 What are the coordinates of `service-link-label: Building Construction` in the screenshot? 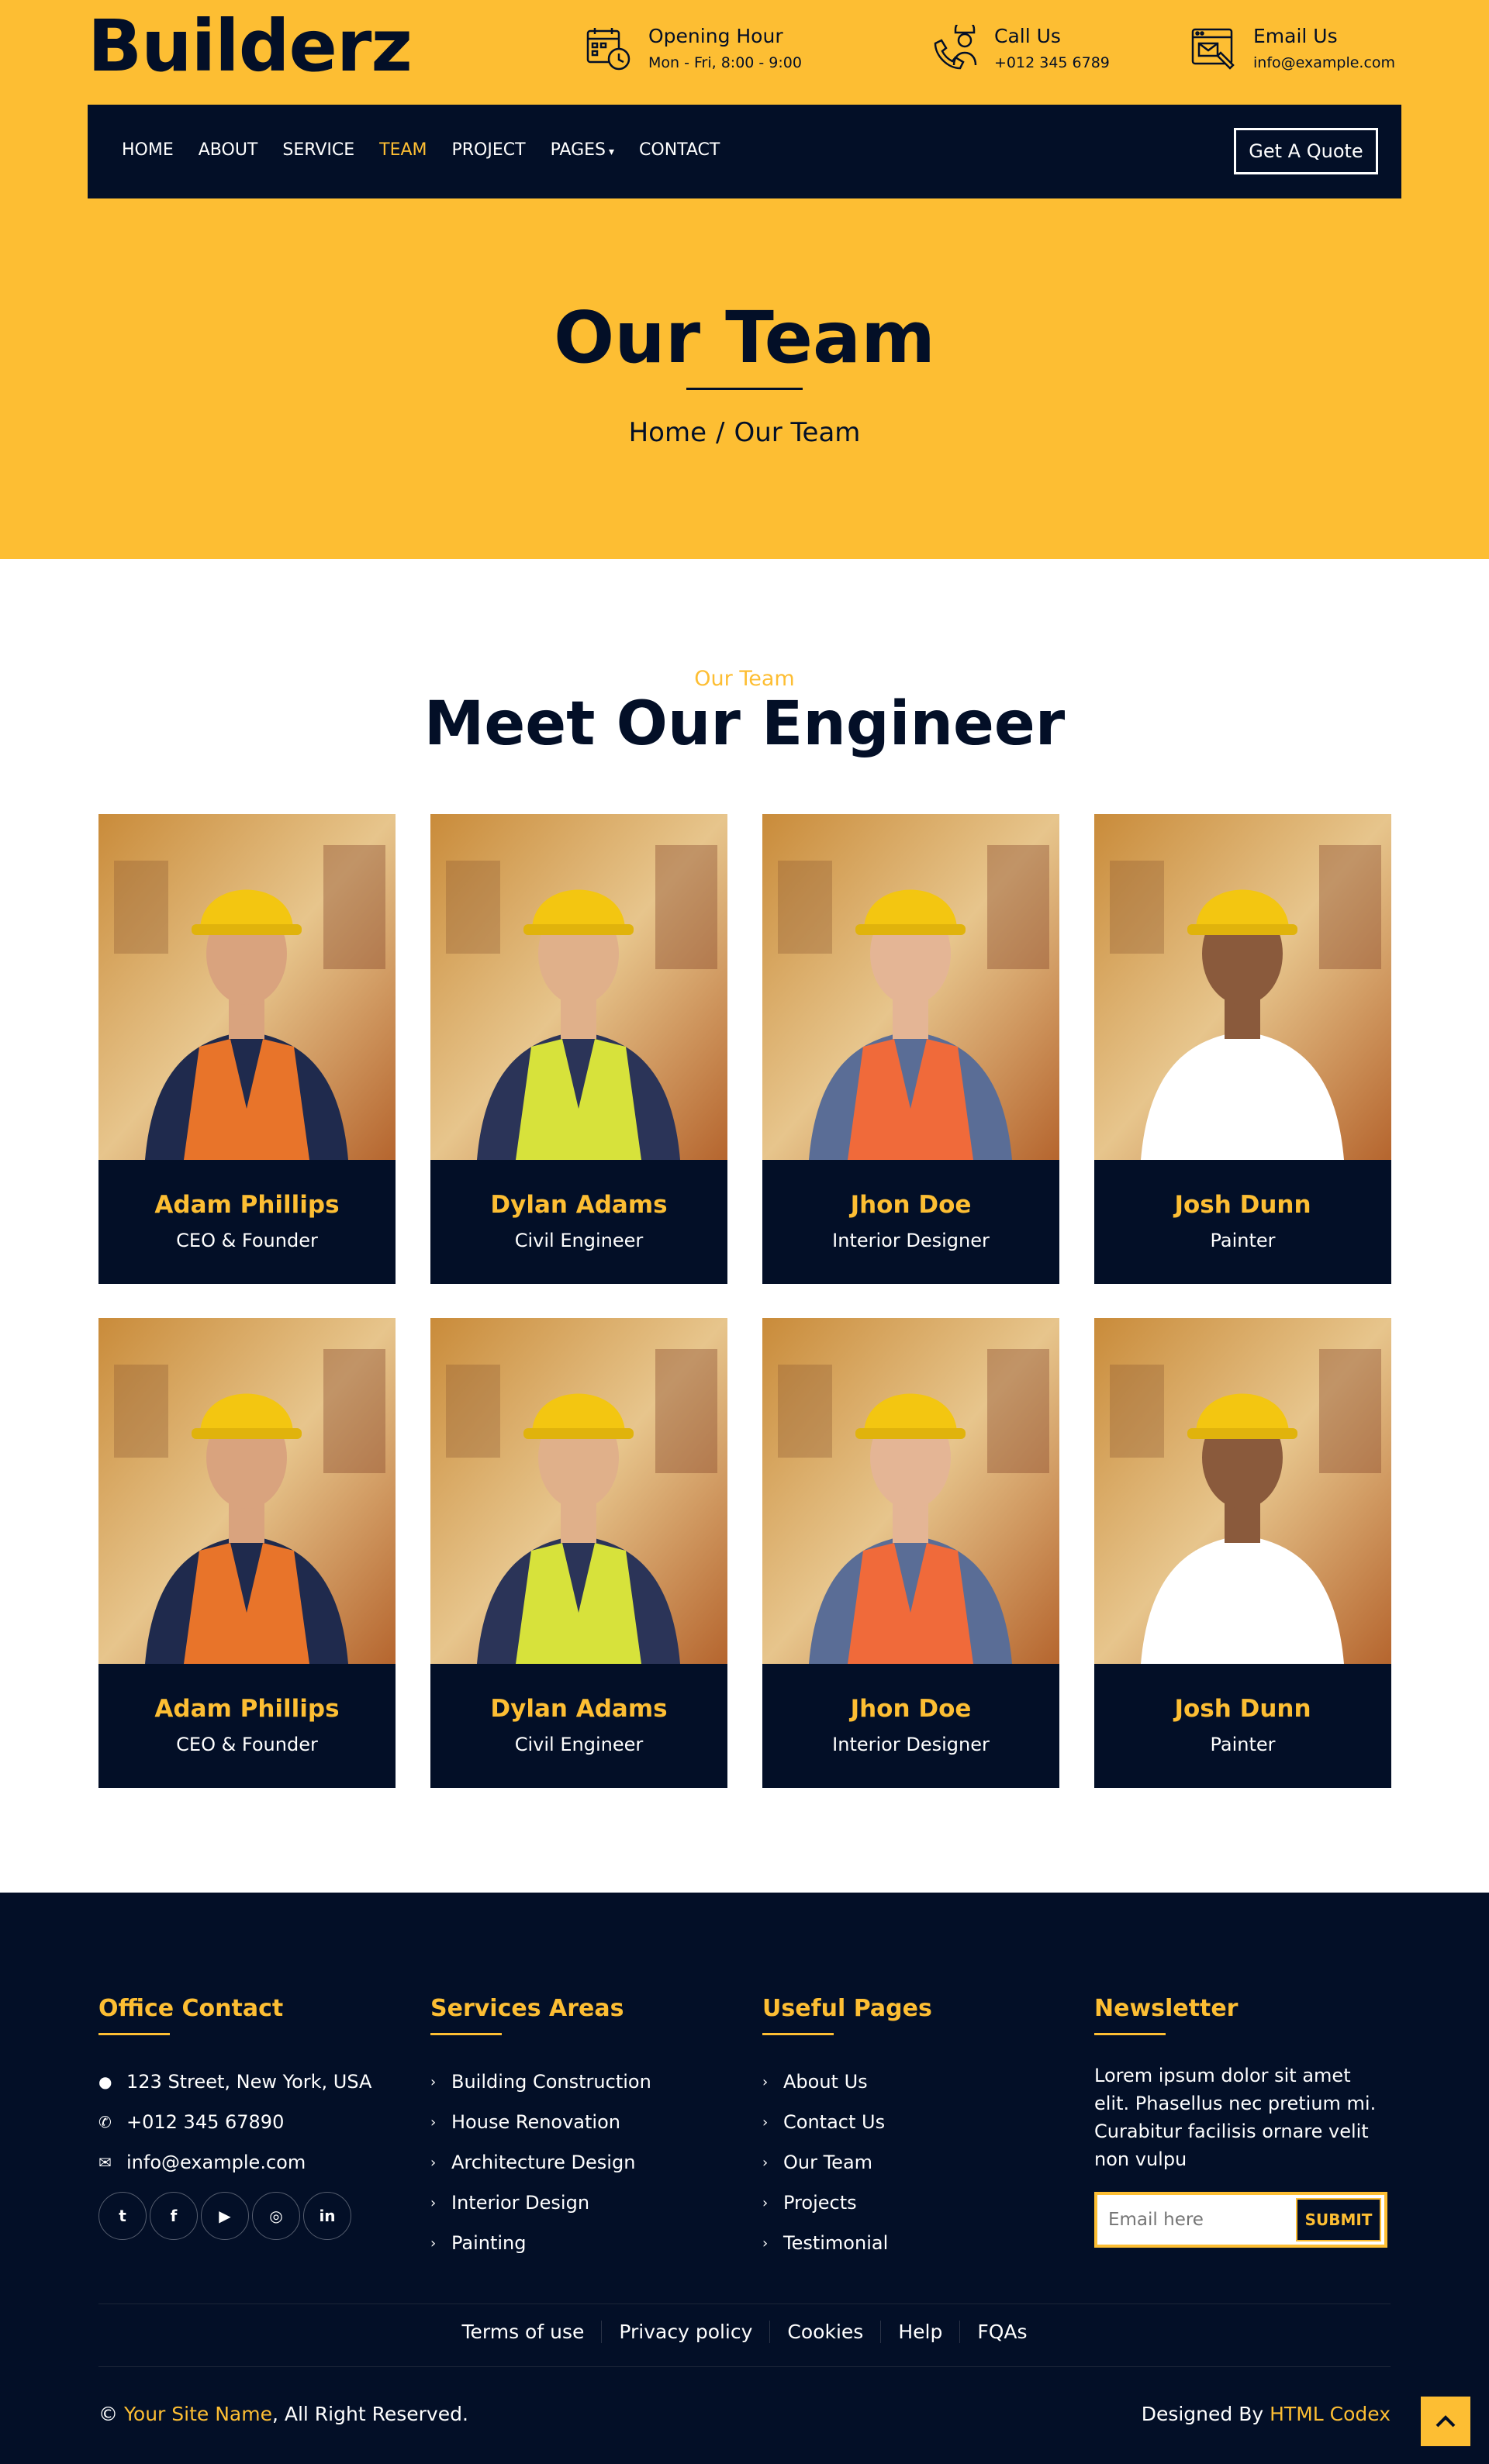 It's located at (551, 2082).